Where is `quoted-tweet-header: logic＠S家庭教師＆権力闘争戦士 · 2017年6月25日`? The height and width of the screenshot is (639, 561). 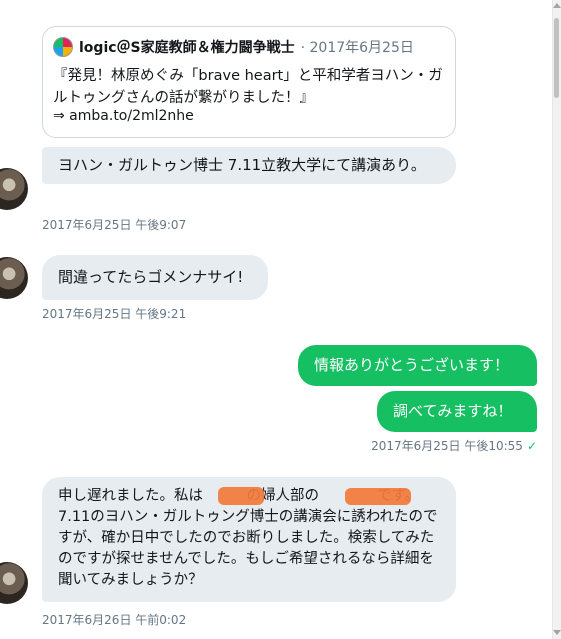
quoted-tweet-header: logic＠S家庭教師＆権力闘争戦士 · 2017年6月25日 is located at coordinates (233, 47).